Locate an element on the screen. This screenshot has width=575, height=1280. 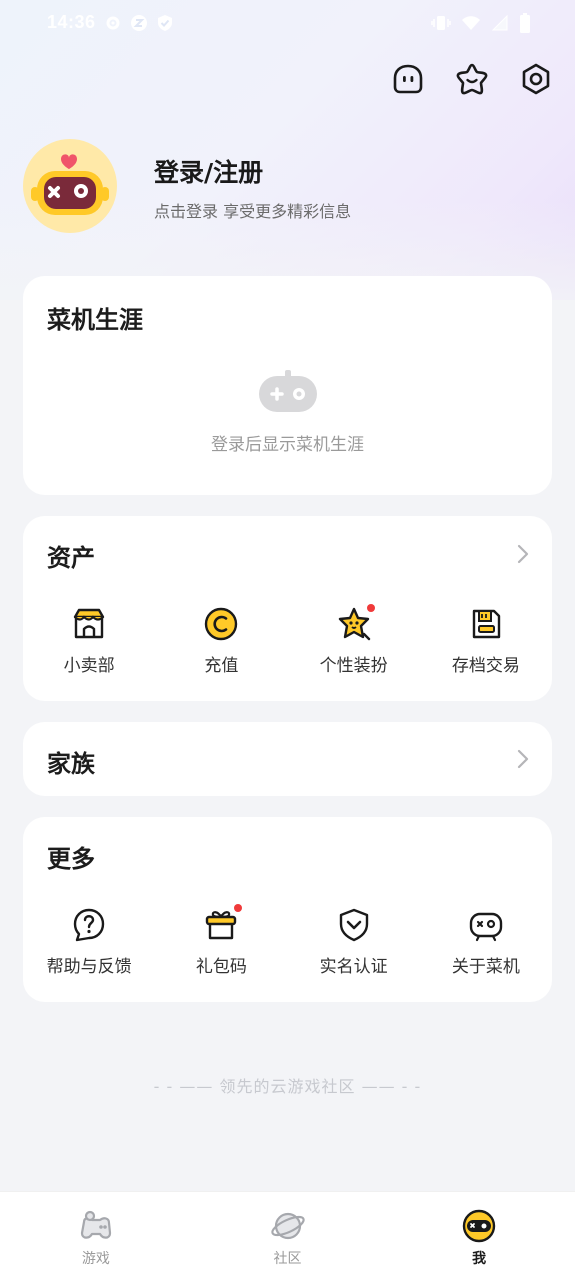
coin-icon is located at coordinates (221, 624).